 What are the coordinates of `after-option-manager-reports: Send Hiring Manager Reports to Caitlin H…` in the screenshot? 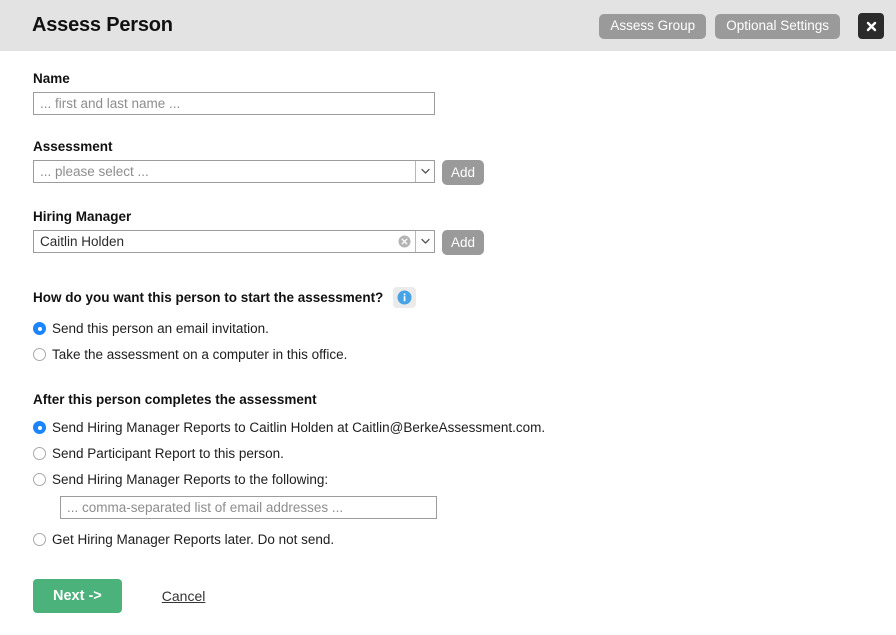 It's located at (464, 427).